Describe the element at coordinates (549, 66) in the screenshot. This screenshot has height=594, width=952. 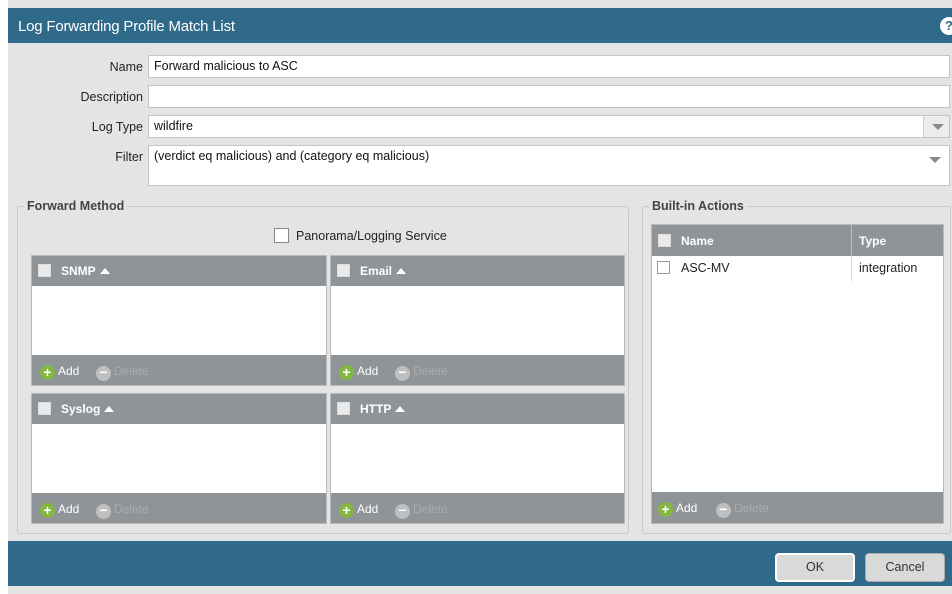
I see `name-field: Forward malicious to ASC` at that location.